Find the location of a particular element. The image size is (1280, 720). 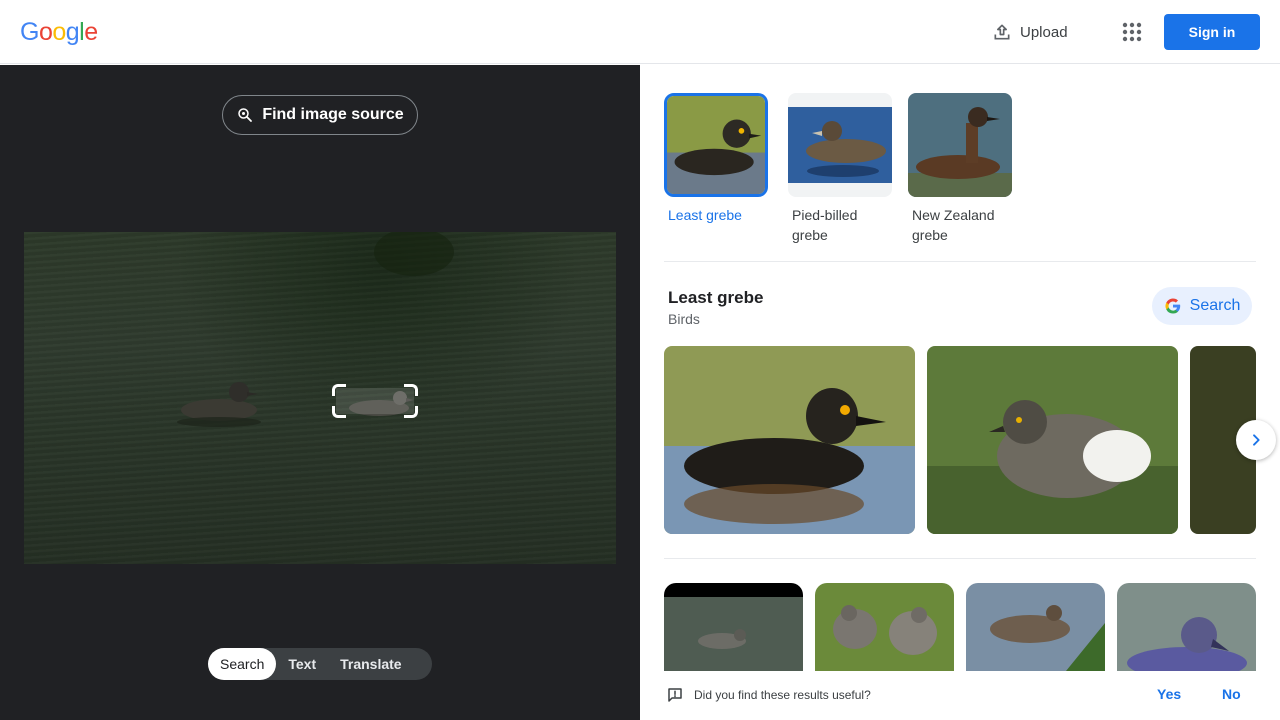

chip-label: Least grebe is located at coordinates (705, 215).